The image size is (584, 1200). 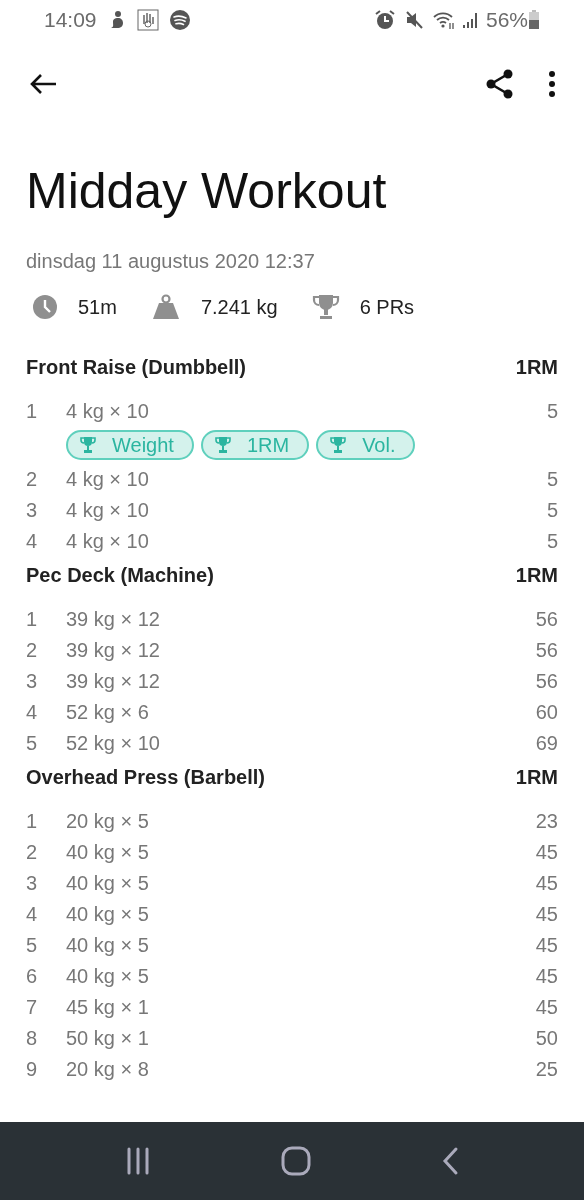 I want to click on pr-badge: Vol., so click(x=366, y=444).